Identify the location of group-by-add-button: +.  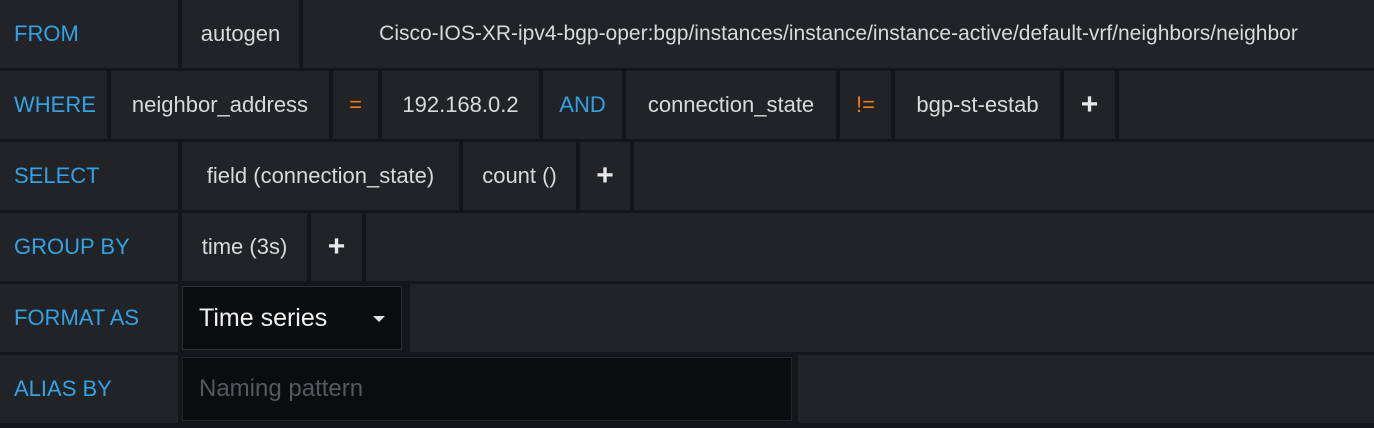
(336, 247).